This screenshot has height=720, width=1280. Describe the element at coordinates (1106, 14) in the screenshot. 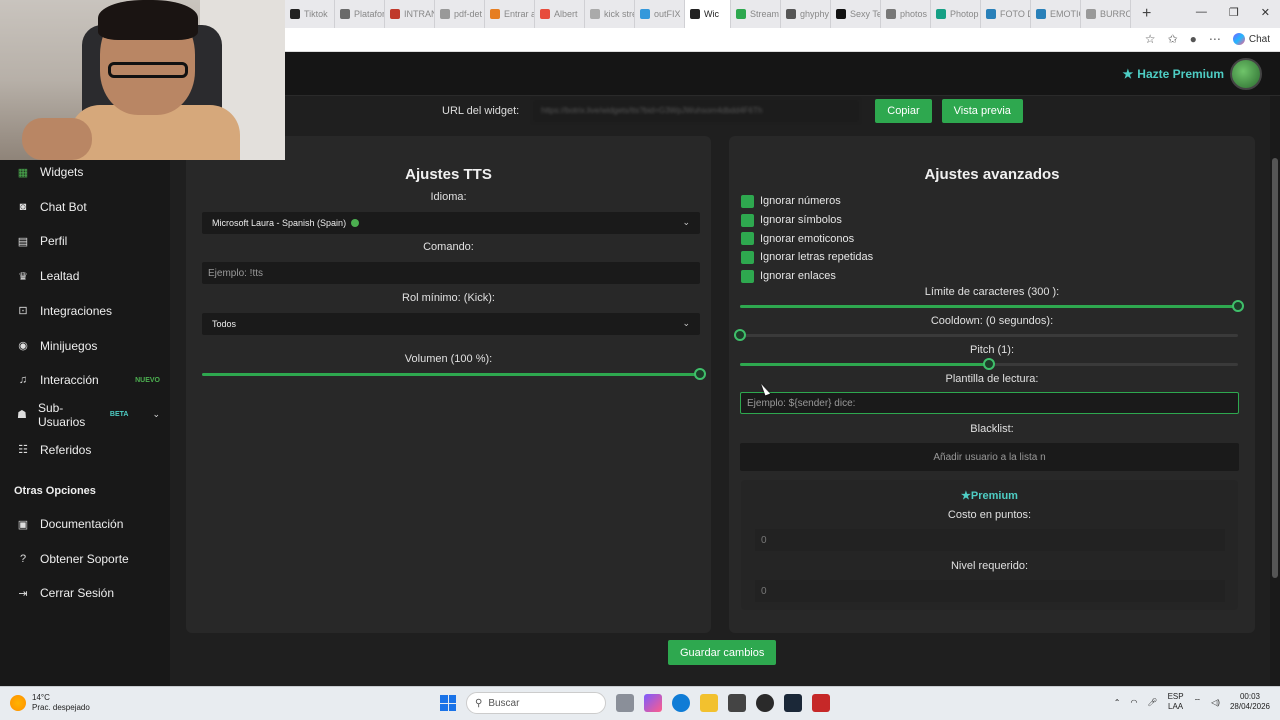

I see `browser-tab: BURRO` at that location.